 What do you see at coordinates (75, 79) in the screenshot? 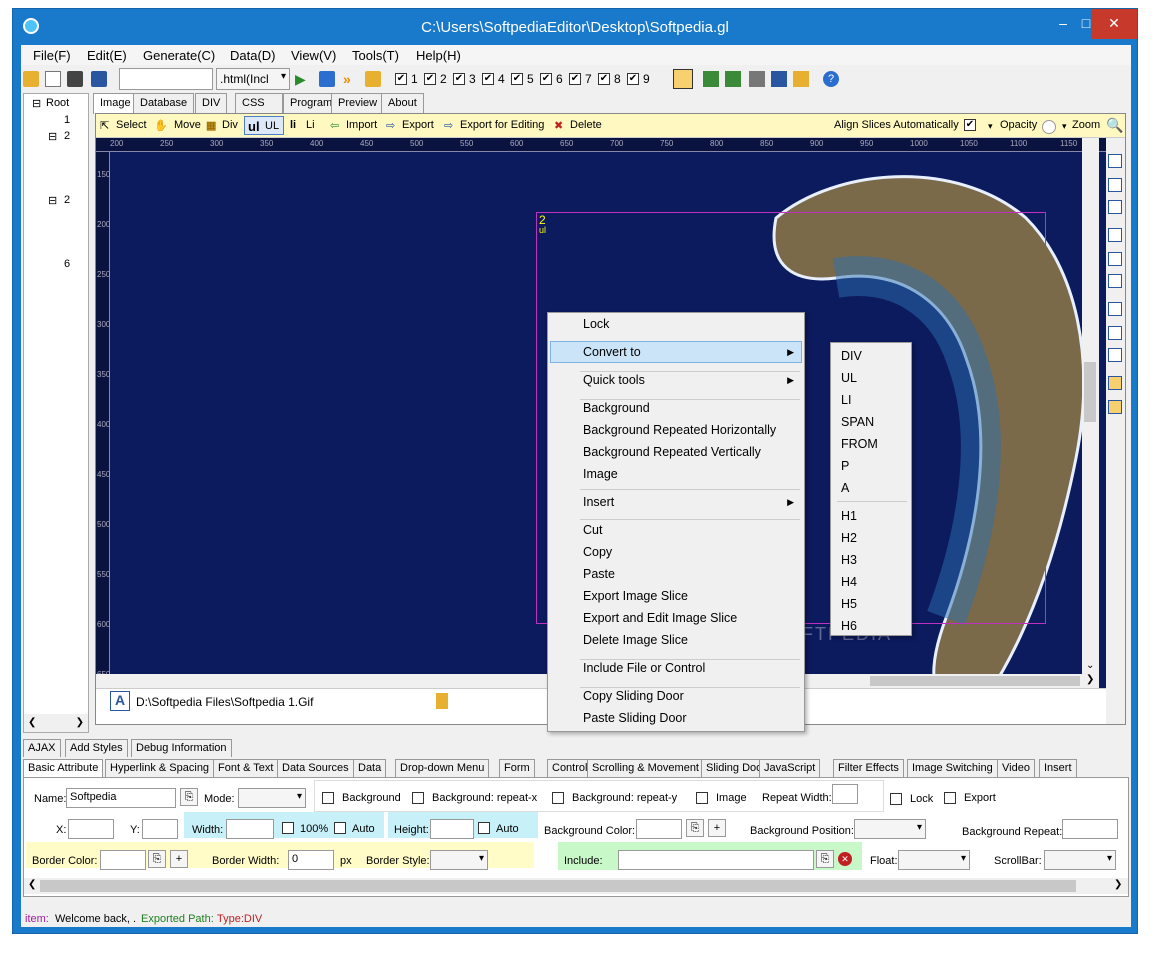
I see `print-icon` at bounding box center [75, 79].